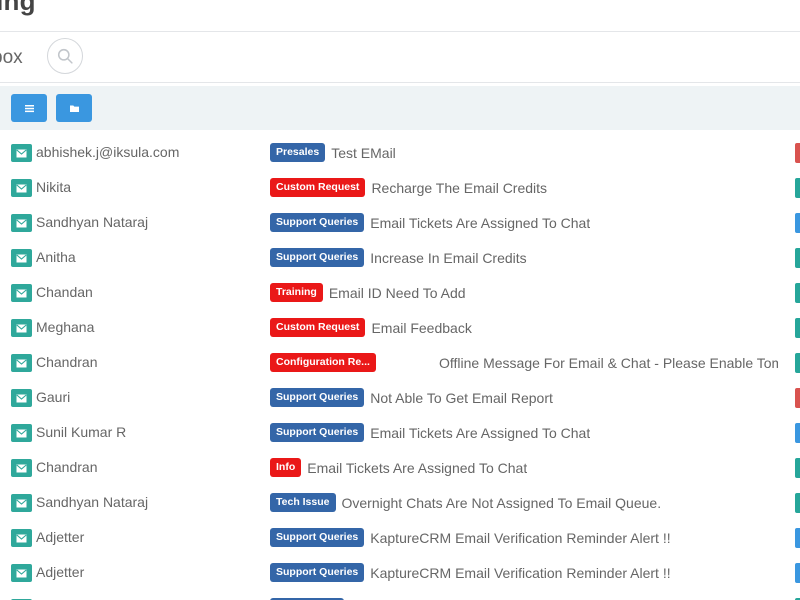  Describe the element at coordinates (298, 152) in the screenshot. I see `category-tag: Presales` at that location.